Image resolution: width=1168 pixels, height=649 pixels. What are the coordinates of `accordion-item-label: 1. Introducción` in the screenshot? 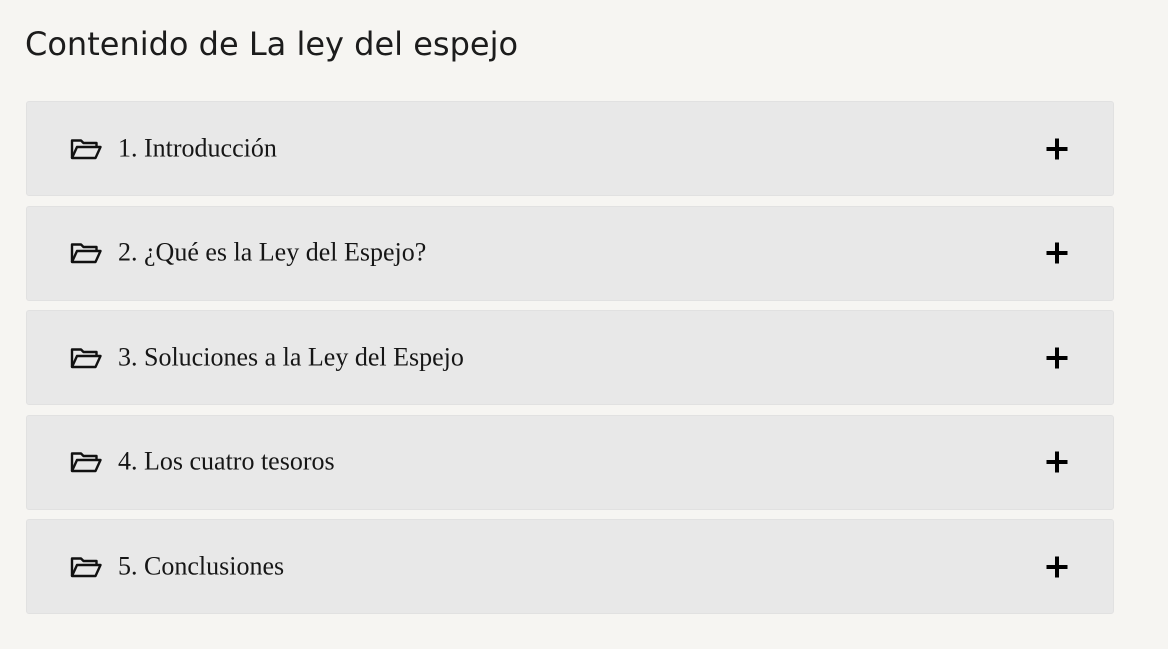 It's located at (197, 147).